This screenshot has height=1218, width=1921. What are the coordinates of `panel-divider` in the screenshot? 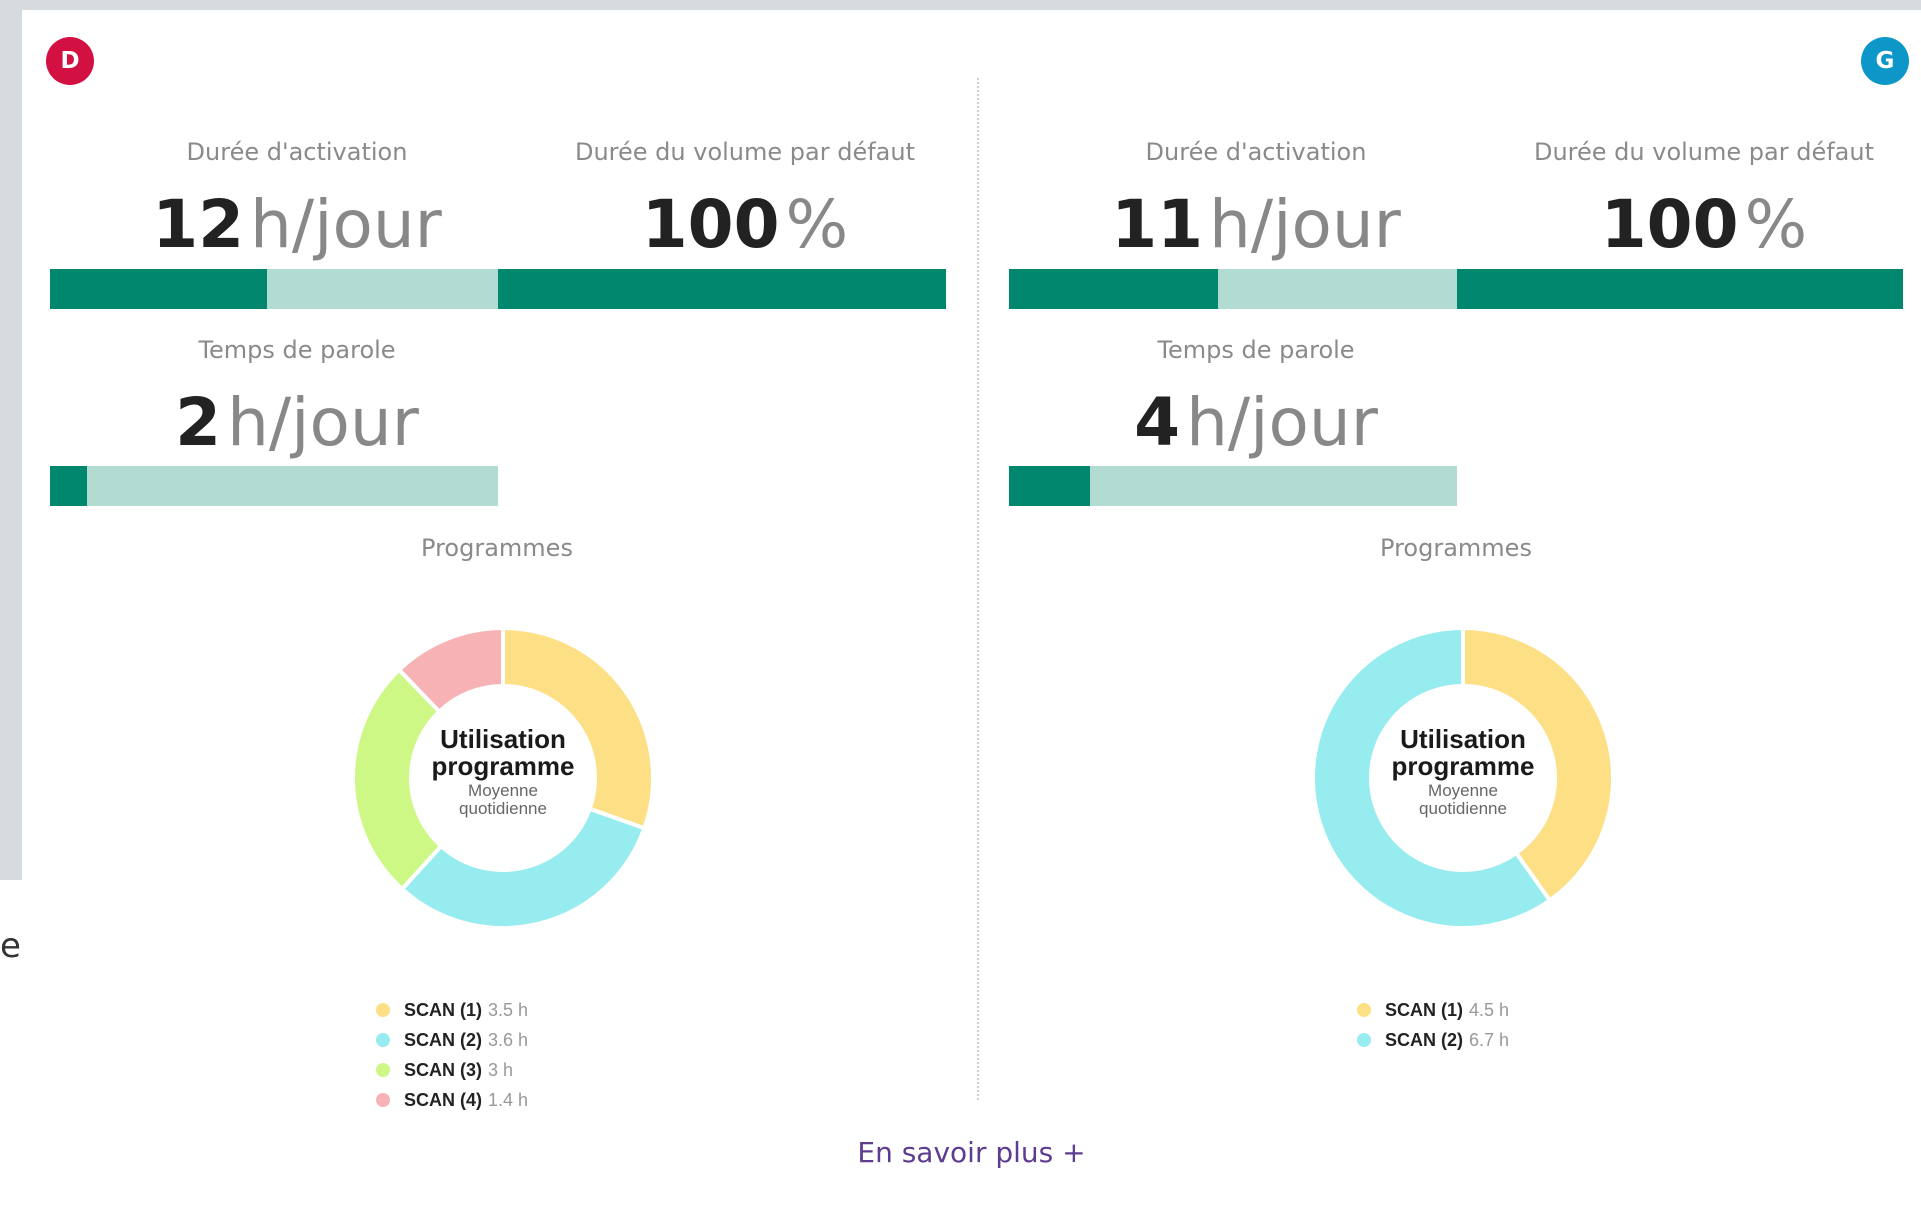 It's located at (978, 589).